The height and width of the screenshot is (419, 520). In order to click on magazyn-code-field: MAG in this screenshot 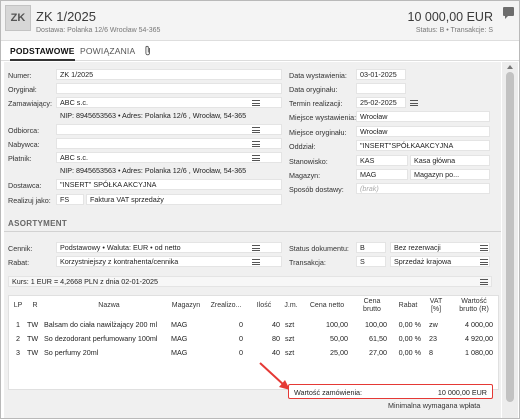, I will do `click(382, 174)`.